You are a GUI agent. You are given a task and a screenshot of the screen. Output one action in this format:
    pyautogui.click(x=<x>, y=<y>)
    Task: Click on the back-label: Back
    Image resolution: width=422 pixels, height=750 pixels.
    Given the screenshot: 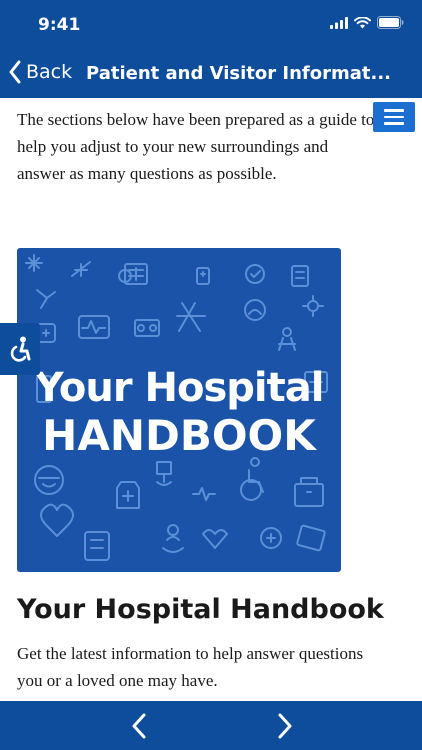 What is the action you would take?
    pyautogui.click(x=49, y=72)
    